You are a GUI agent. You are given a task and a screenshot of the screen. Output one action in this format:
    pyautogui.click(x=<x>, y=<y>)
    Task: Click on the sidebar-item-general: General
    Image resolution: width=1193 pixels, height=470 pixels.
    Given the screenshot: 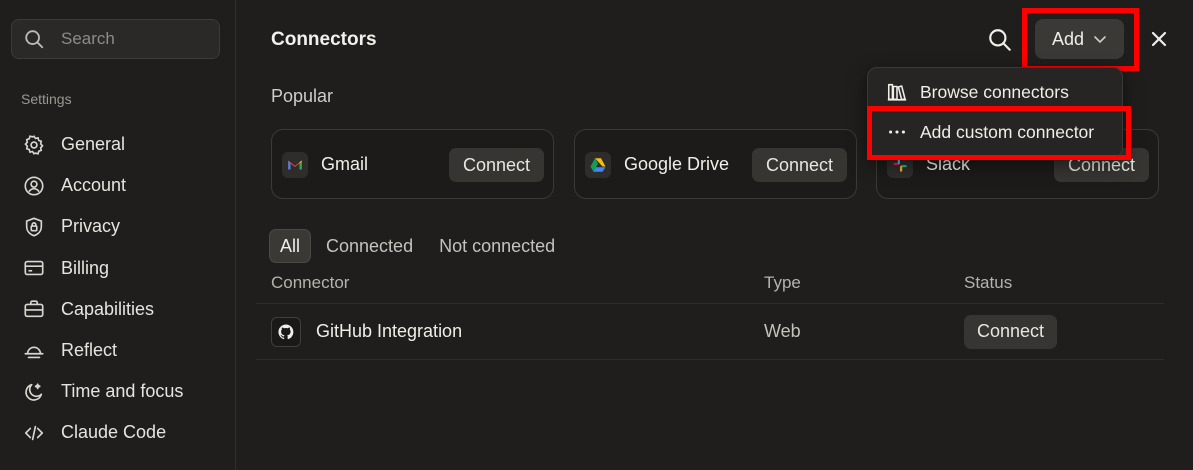 What is the action you would take?
    pyautogui.click(x=118, y=144)
    